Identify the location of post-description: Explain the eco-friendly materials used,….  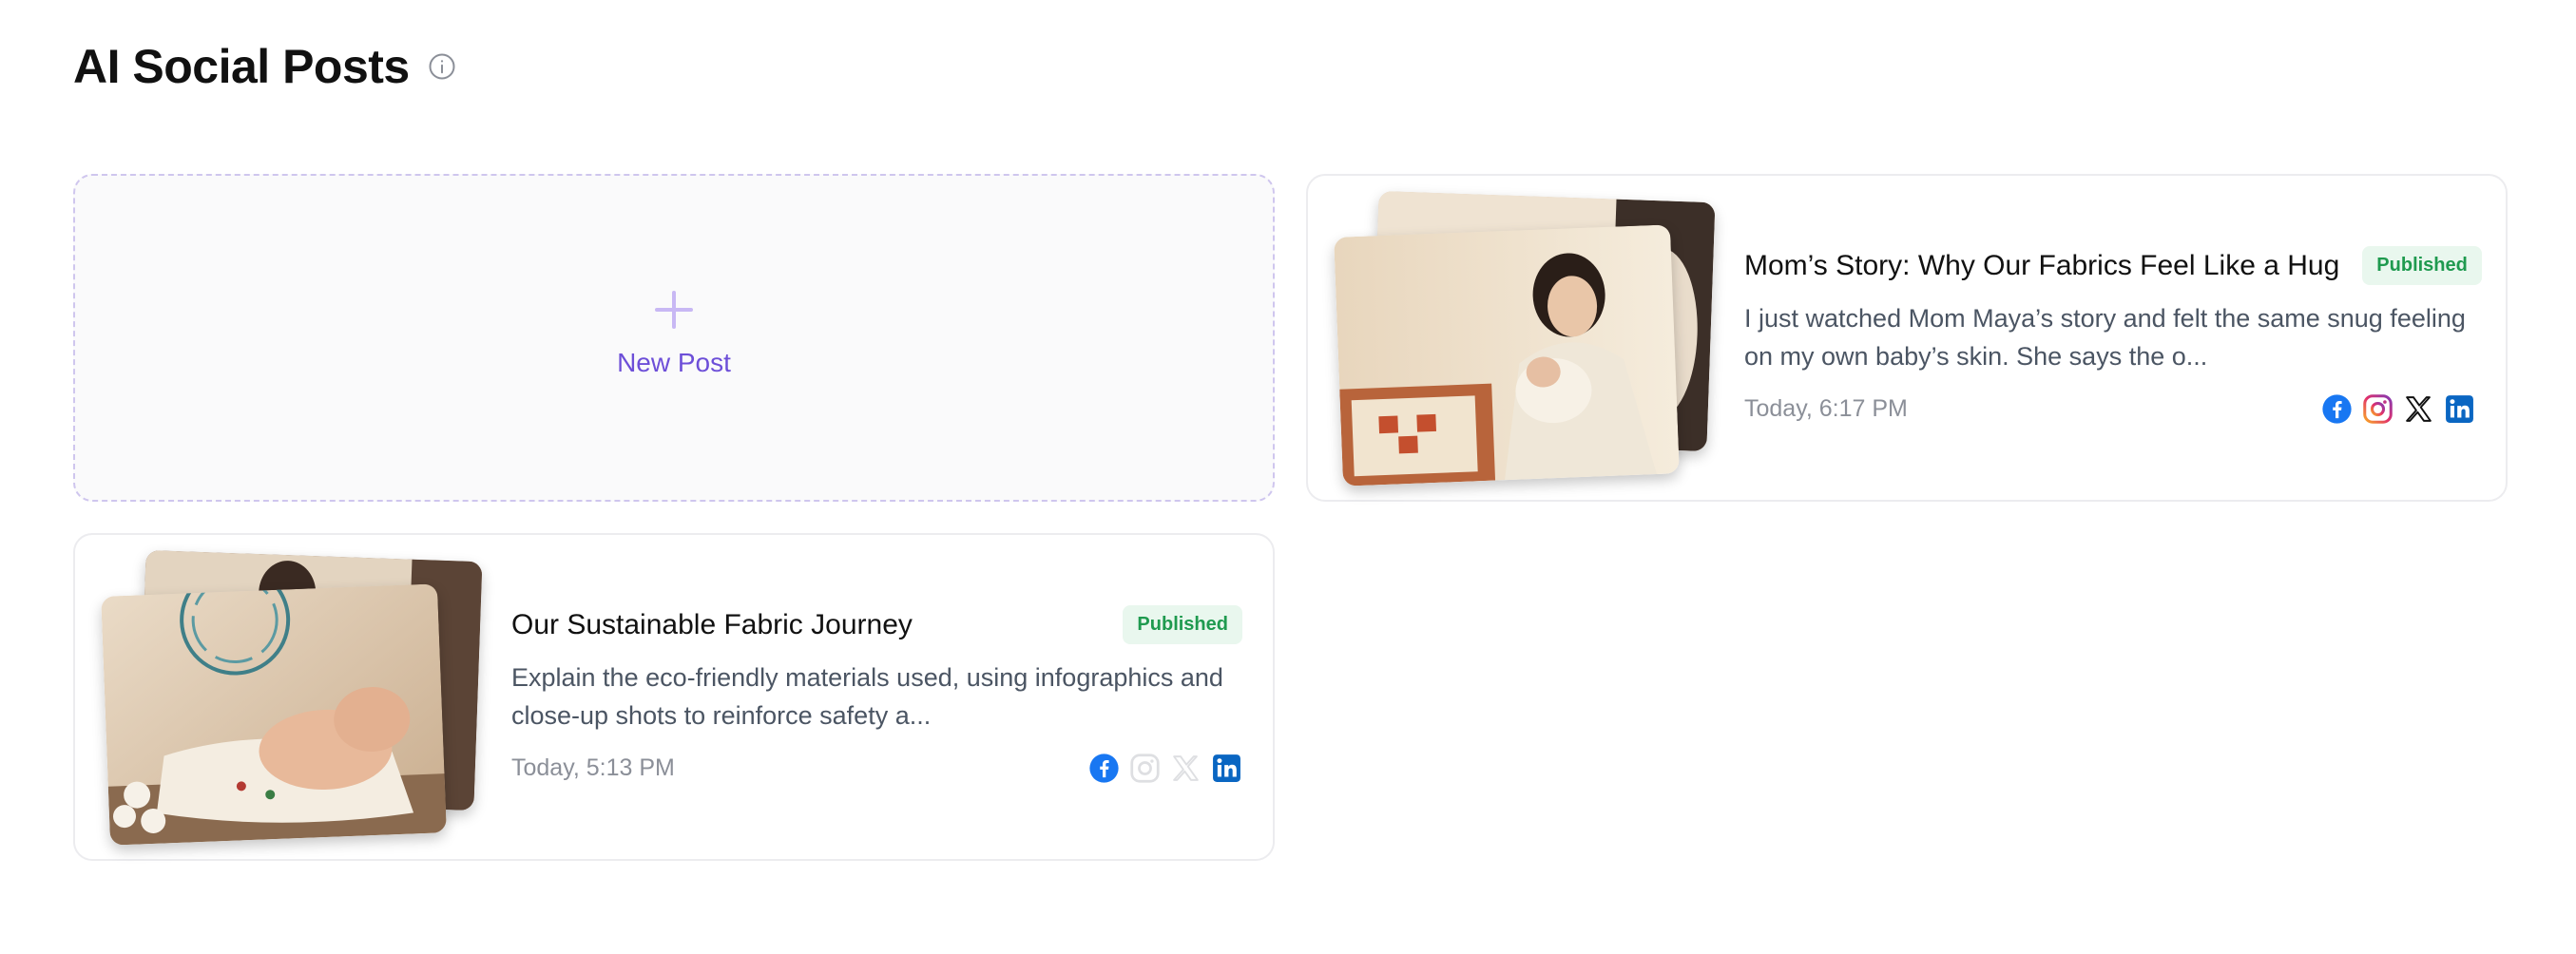
(867, 696).